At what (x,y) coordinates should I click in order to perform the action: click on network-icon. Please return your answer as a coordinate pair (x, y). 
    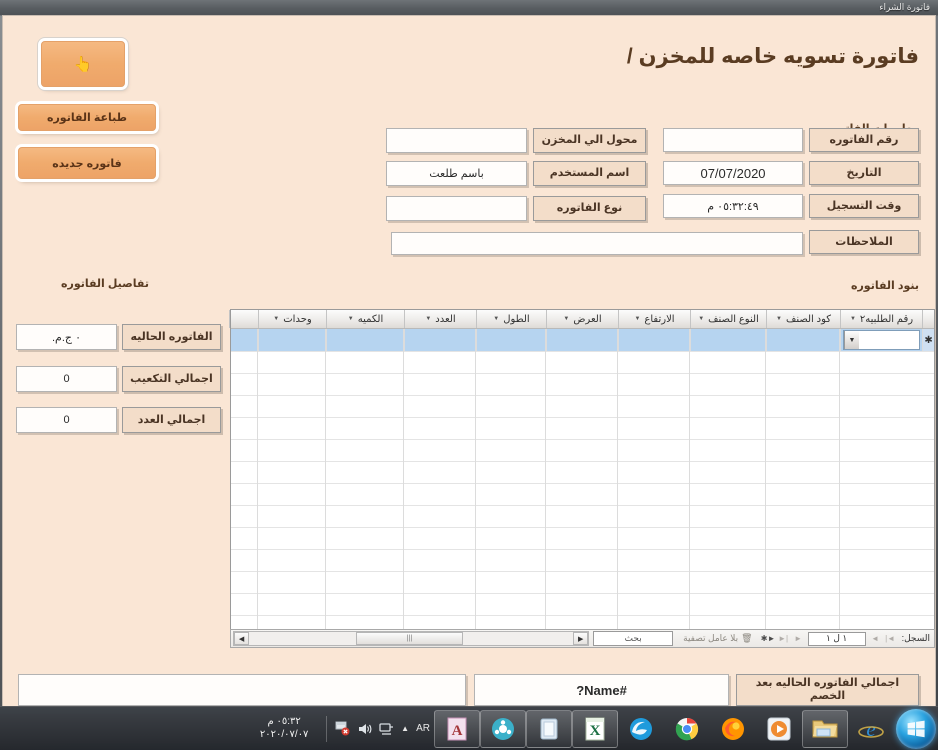
    Looking at the image, I should click on (386, 729).